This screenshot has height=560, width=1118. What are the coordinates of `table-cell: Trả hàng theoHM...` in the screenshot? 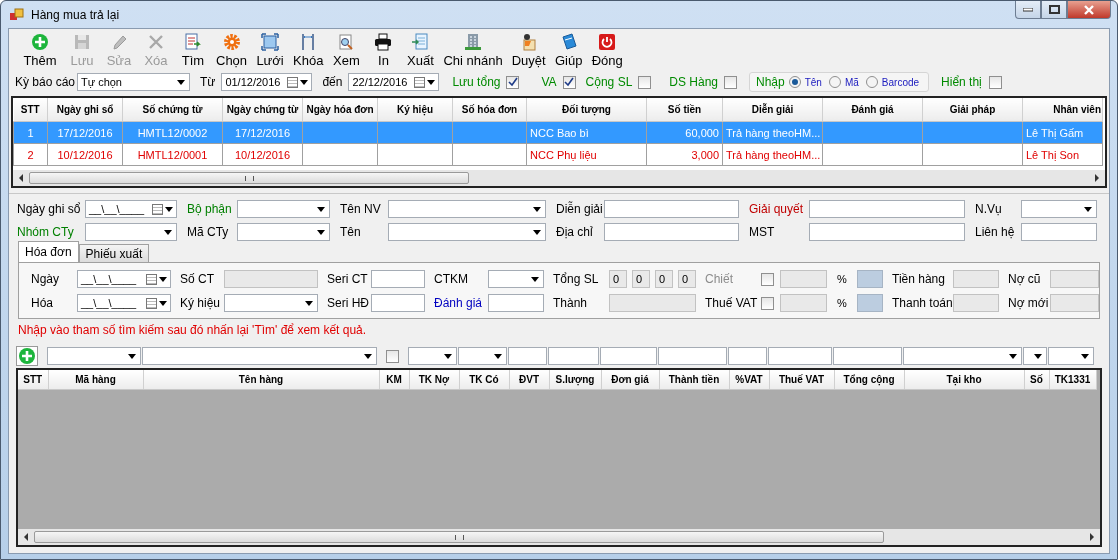 It's located at (773, 154).